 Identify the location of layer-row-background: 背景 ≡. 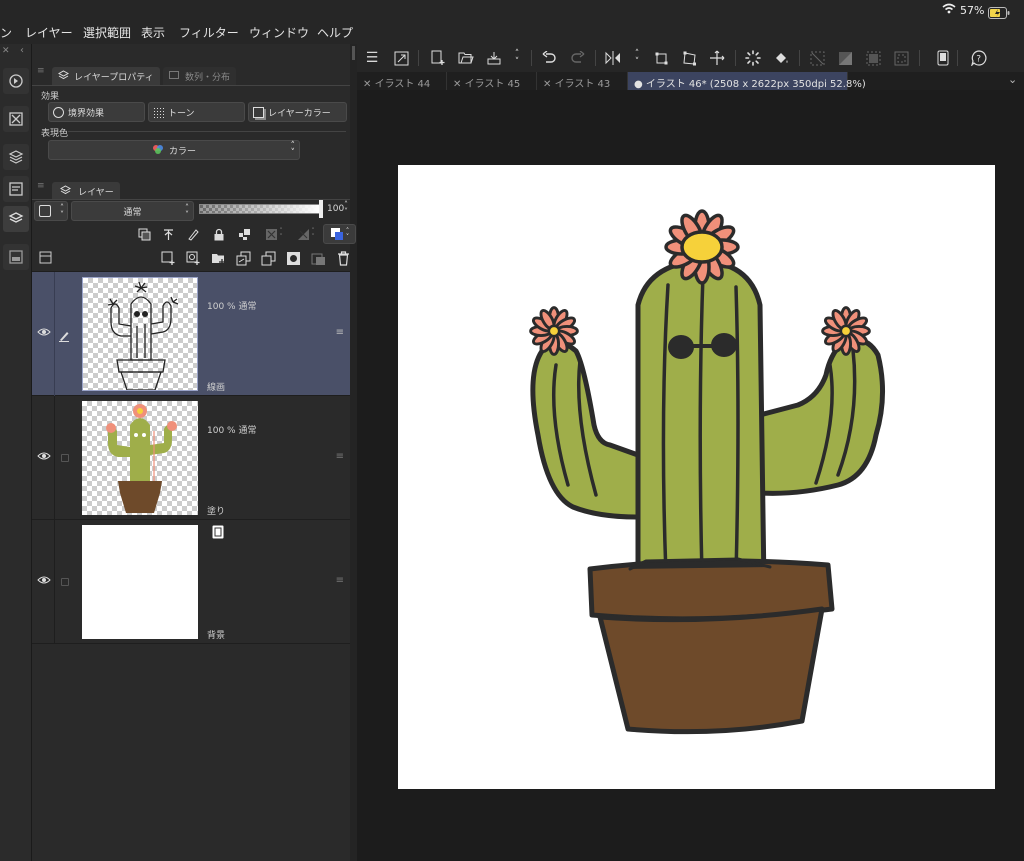
(191, 582).